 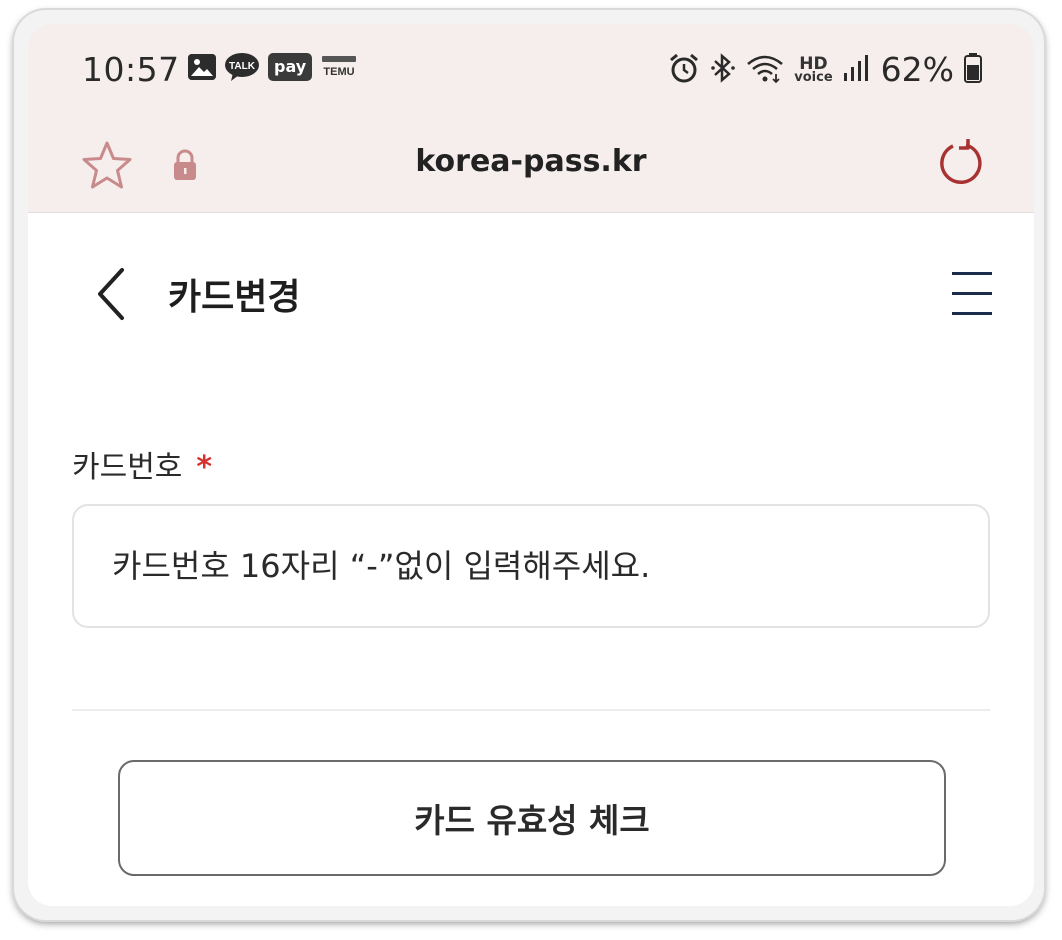 What do you see at coordinates (960, 166) in the screenshot?
I see `reload-icon` at bounding box center [960, 166].